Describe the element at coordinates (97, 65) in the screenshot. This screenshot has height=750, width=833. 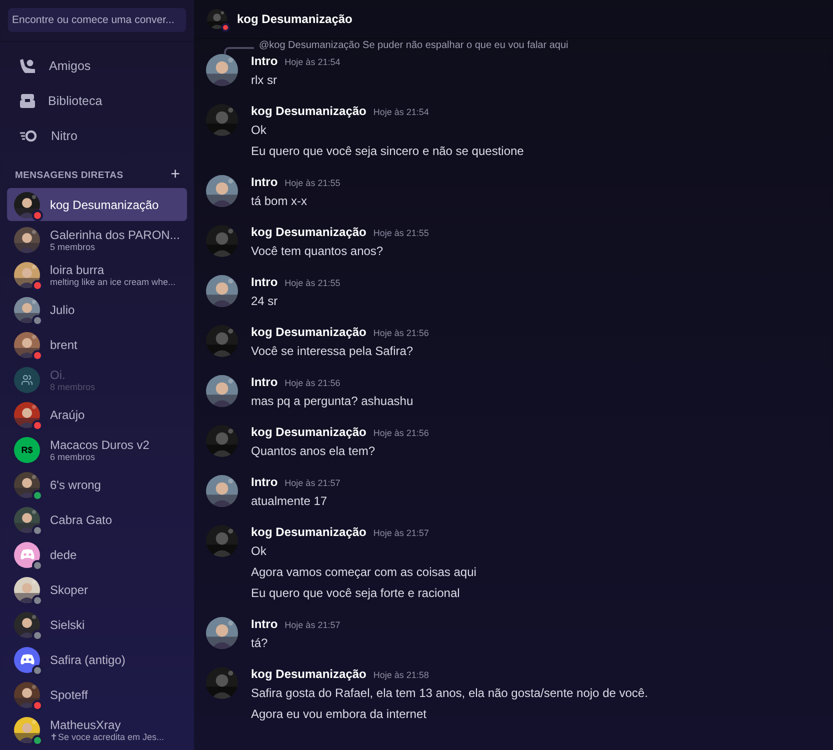
I see `nav-item: Amigos` at that location.